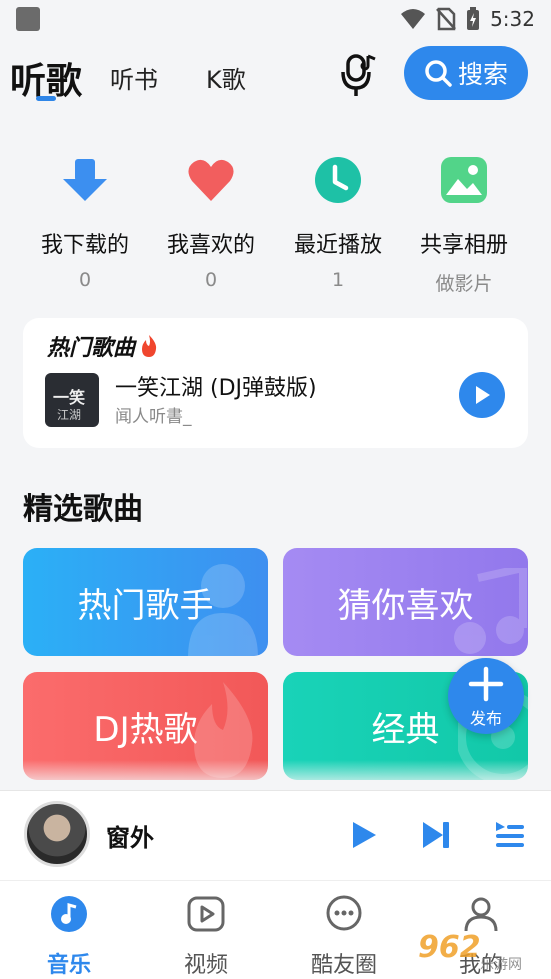  Describe the element at coordinates (91, 348) in the screenshot. I see `hot-songs-title-text: 热门歌曲` at that location.